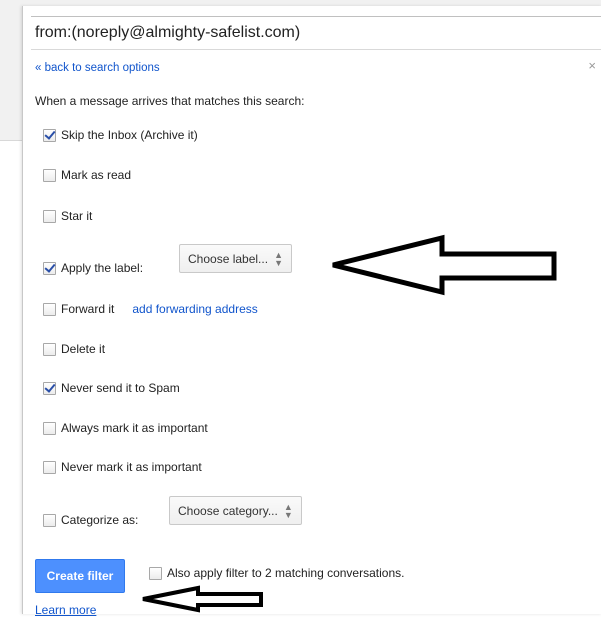 The height and width of the screenshot is (617, 601). What do you see at coordinates (120, 388) in the screenshot?
I see `never-spam-label: Never send it to Spam` at bounding box center [120, 388].